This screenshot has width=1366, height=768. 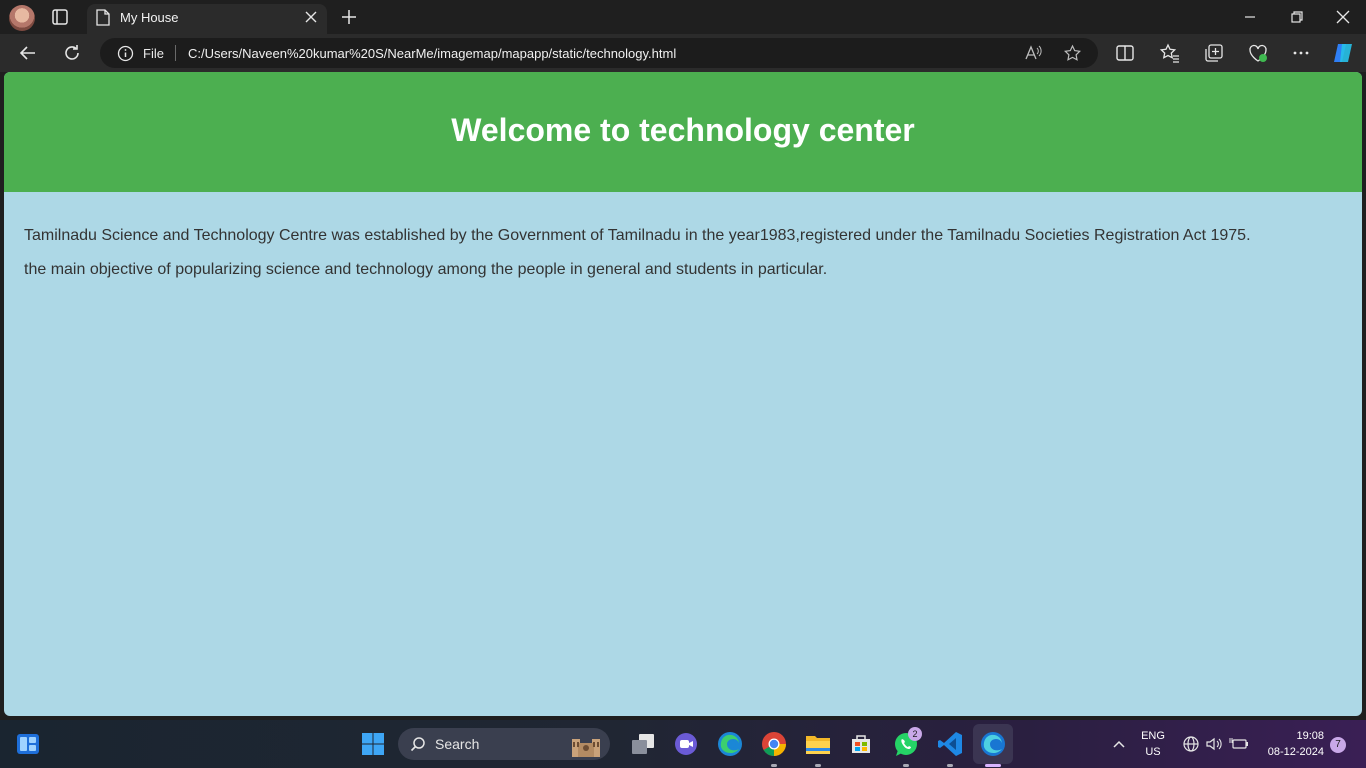 I want to click on clock-date: 08-12-2024, so click(x=1289, y=752).